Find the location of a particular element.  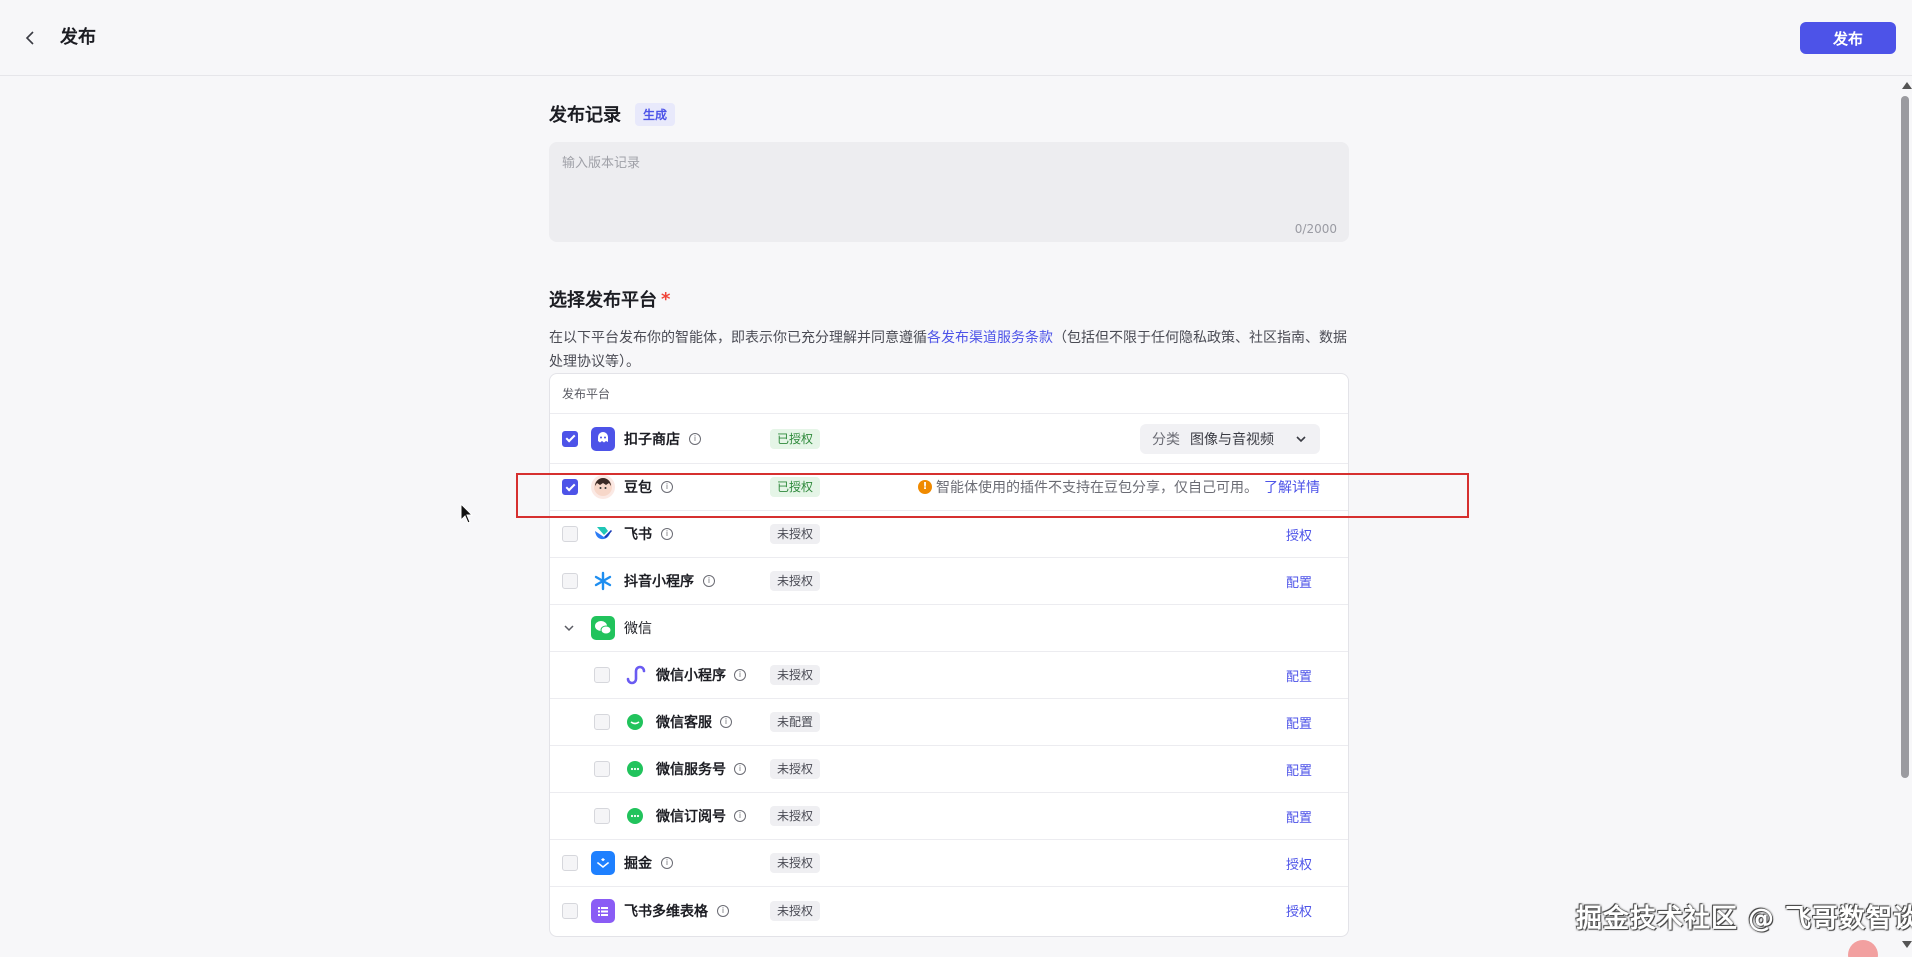

wechat-mini-logo-icon is located at coordinates (635, 675).